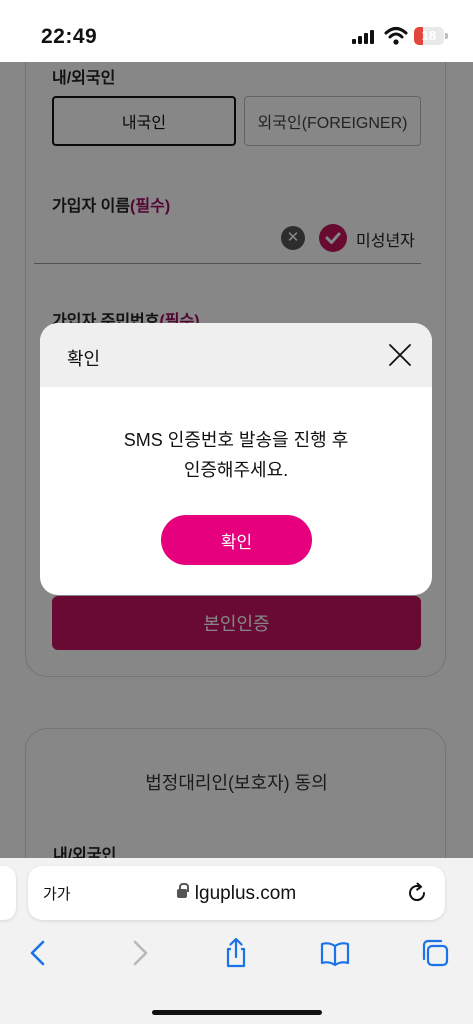 This screenshot has width=473, height=1024. I want to click on bookmarks-icon, so click(335, 953).